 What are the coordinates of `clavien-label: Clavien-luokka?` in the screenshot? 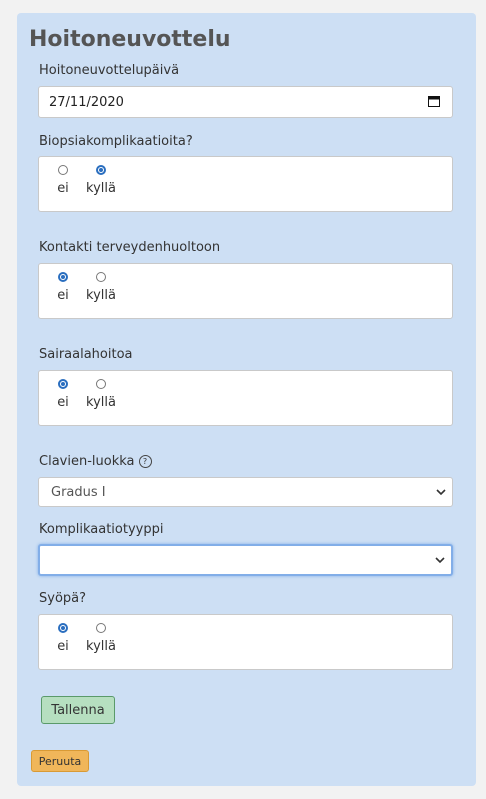 It's located at (95, 461).